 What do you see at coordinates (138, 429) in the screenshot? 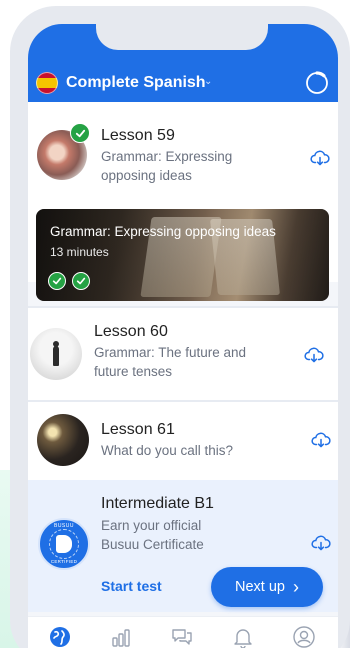
I see `lesson-title: Lesson 61` at bounding box center [138, 429].